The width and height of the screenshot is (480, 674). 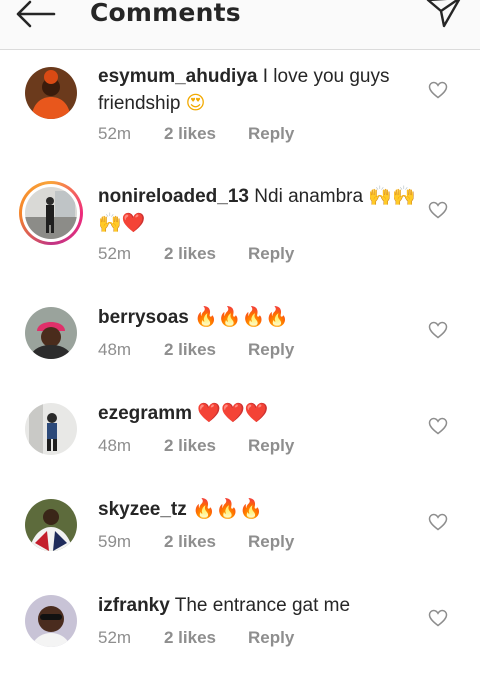 What do you see at coordinates (240, 530) in the screenshot?
I see `comment-item: skyzee_tz 🔥🔥🔥 59m 2 likes Reply` at bounding box center [240, 530].